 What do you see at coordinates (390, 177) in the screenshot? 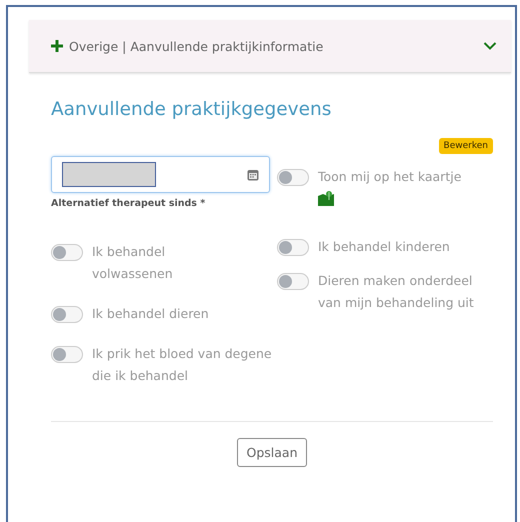
I see `toggle-label: Toon mij op het kaartje` at bounding box center [390, 177].